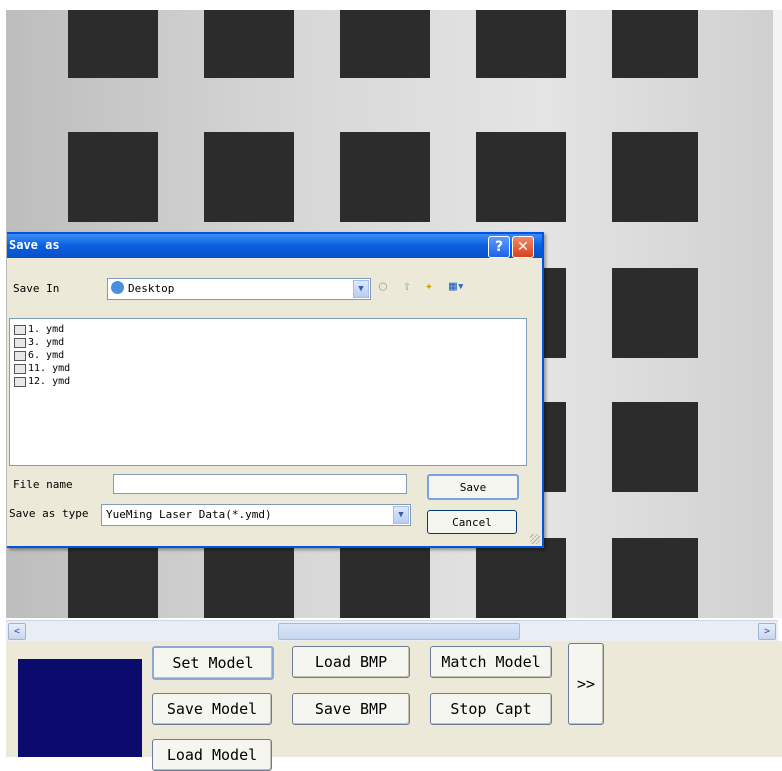 The image size is (782, 771). I want to click on horizontal-scrollbar: < >, so click(392, 630).